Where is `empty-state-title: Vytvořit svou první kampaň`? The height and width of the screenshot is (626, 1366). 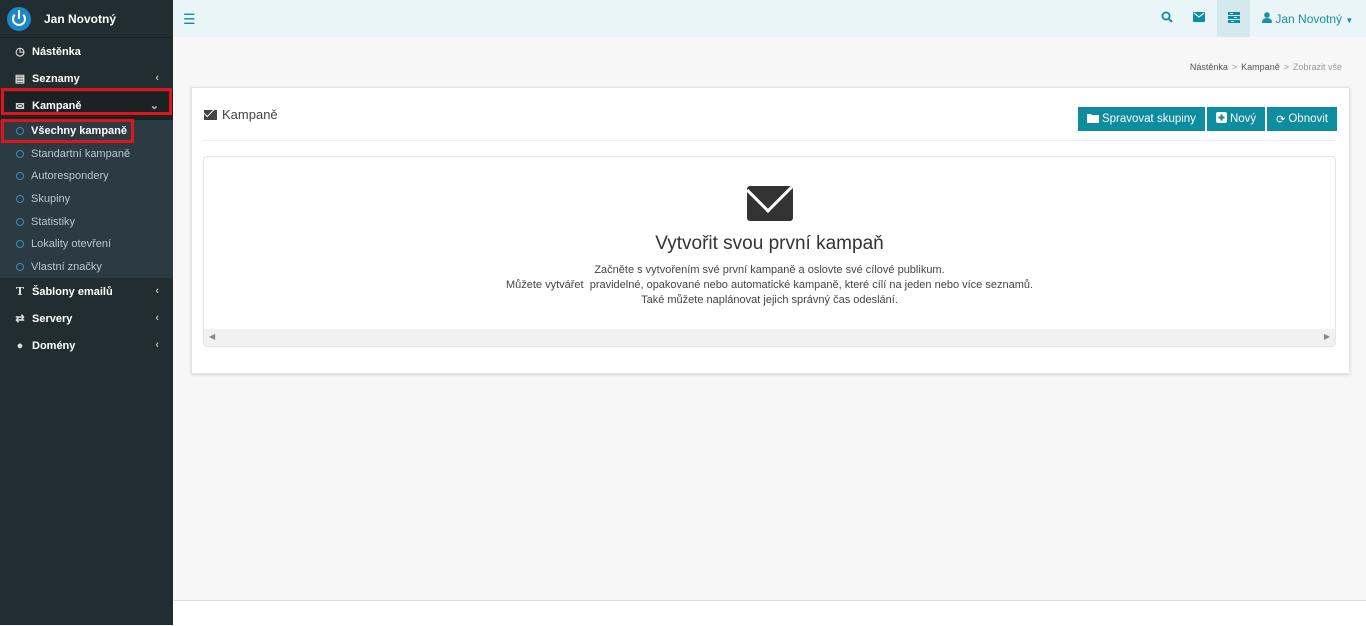 empty-state-title: Vytvořit svou první kampaň is located at coordinates (769, 243).